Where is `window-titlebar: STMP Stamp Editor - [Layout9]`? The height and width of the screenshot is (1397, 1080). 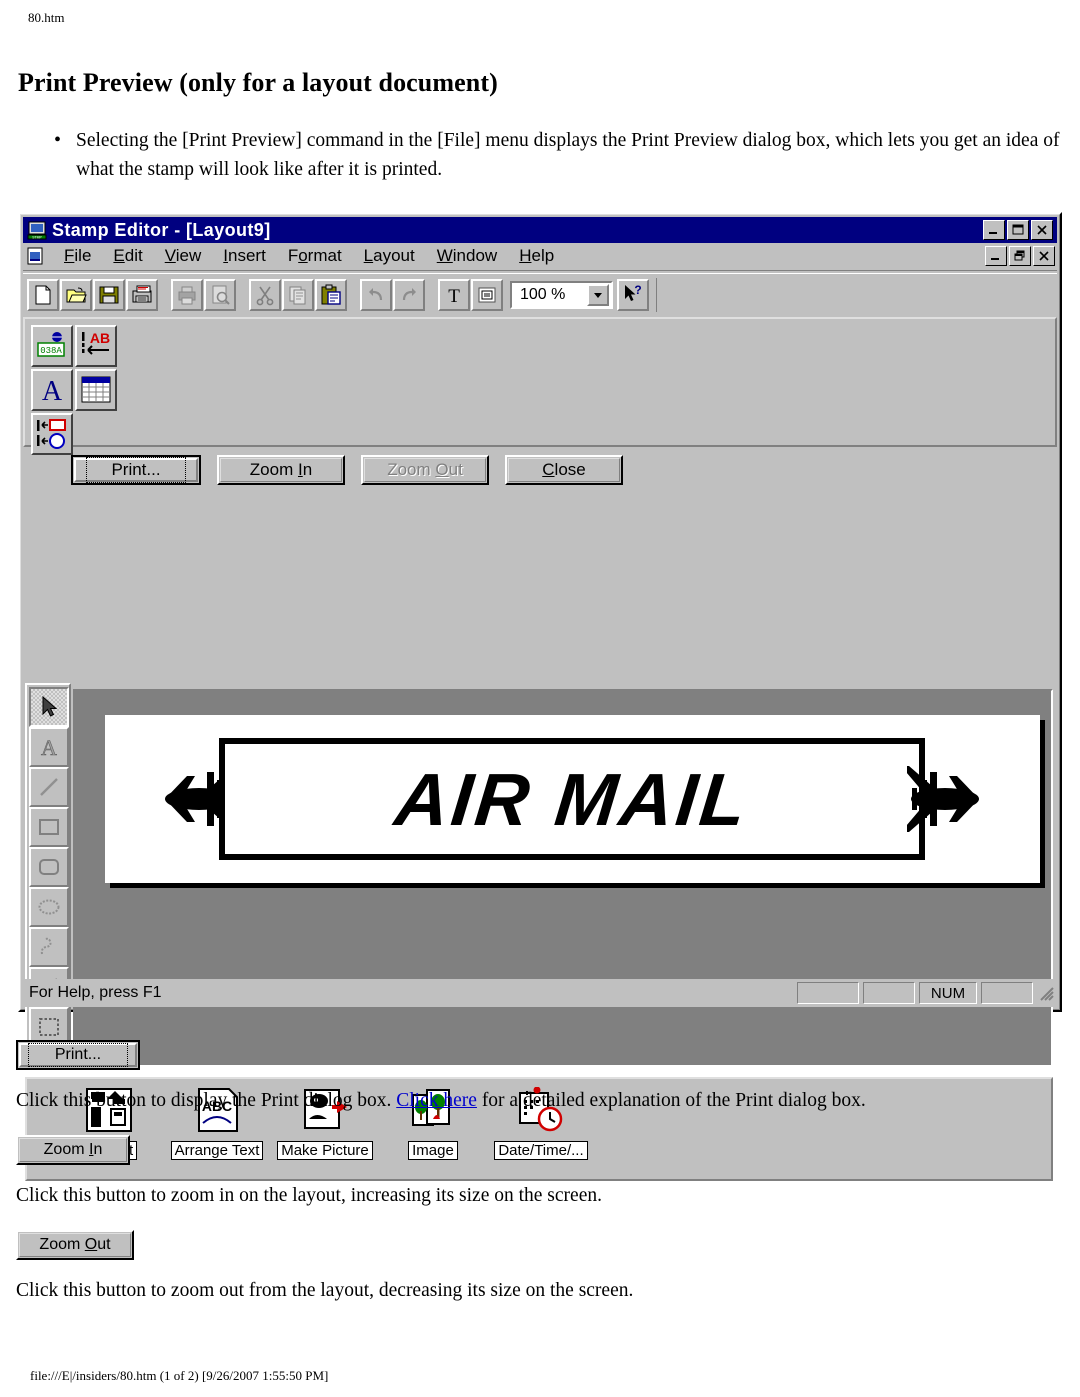 window-titlebar: STMP Stamp Editor - [Layout9] is located at coordinates (540, 230).